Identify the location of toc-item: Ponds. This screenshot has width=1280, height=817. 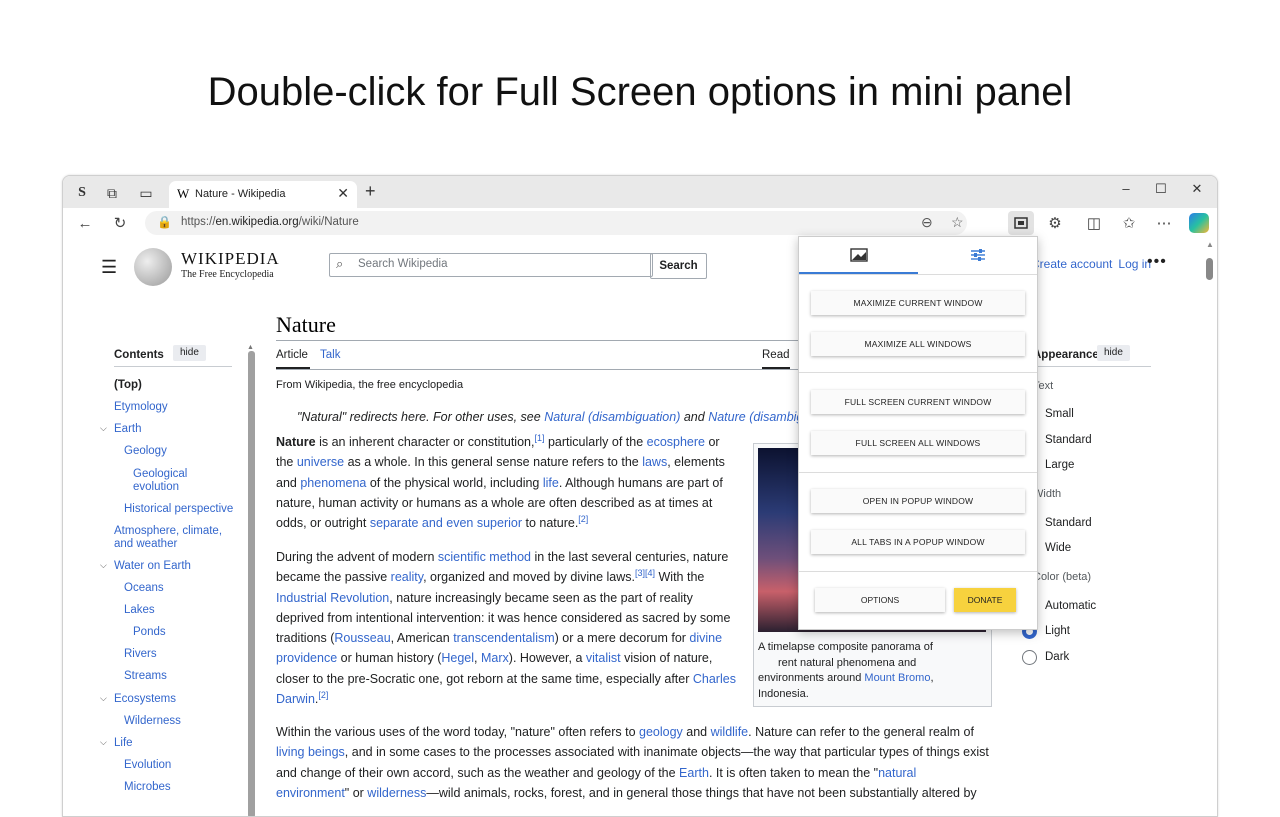
(149, 632).